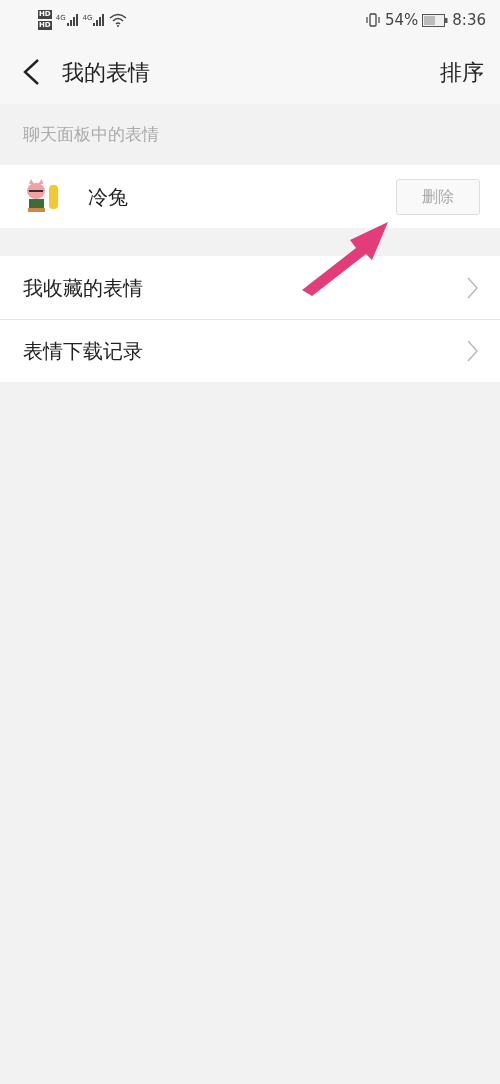 This screenshot has width=500, height=1084. Describe the element at coordinates (435, 20) in the screenshot. I see `battery-icon` at that location.